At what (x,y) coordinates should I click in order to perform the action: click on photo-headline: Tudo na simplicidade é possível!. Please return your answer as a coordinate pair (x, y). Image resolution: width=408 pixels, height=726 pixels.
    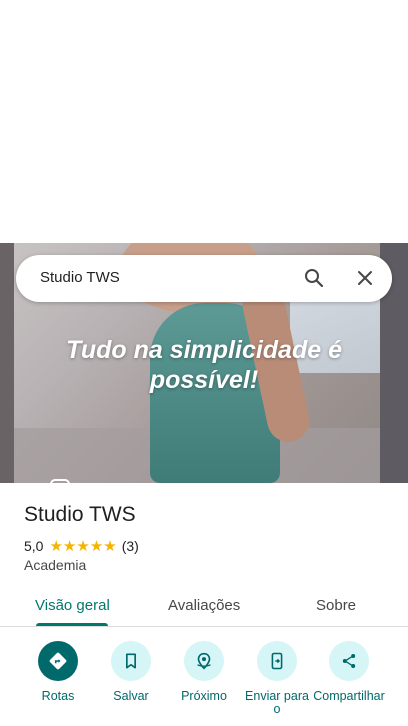
    Looking at the image, I should click on (204, 365).